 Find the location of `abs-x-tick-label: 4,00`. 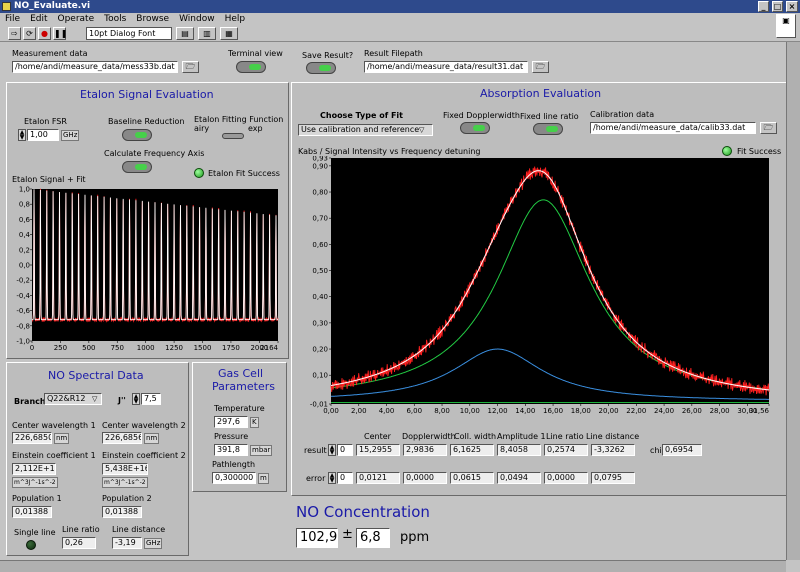

abs-x-tick-label: 4,00 is located at coordinates (387, 411).